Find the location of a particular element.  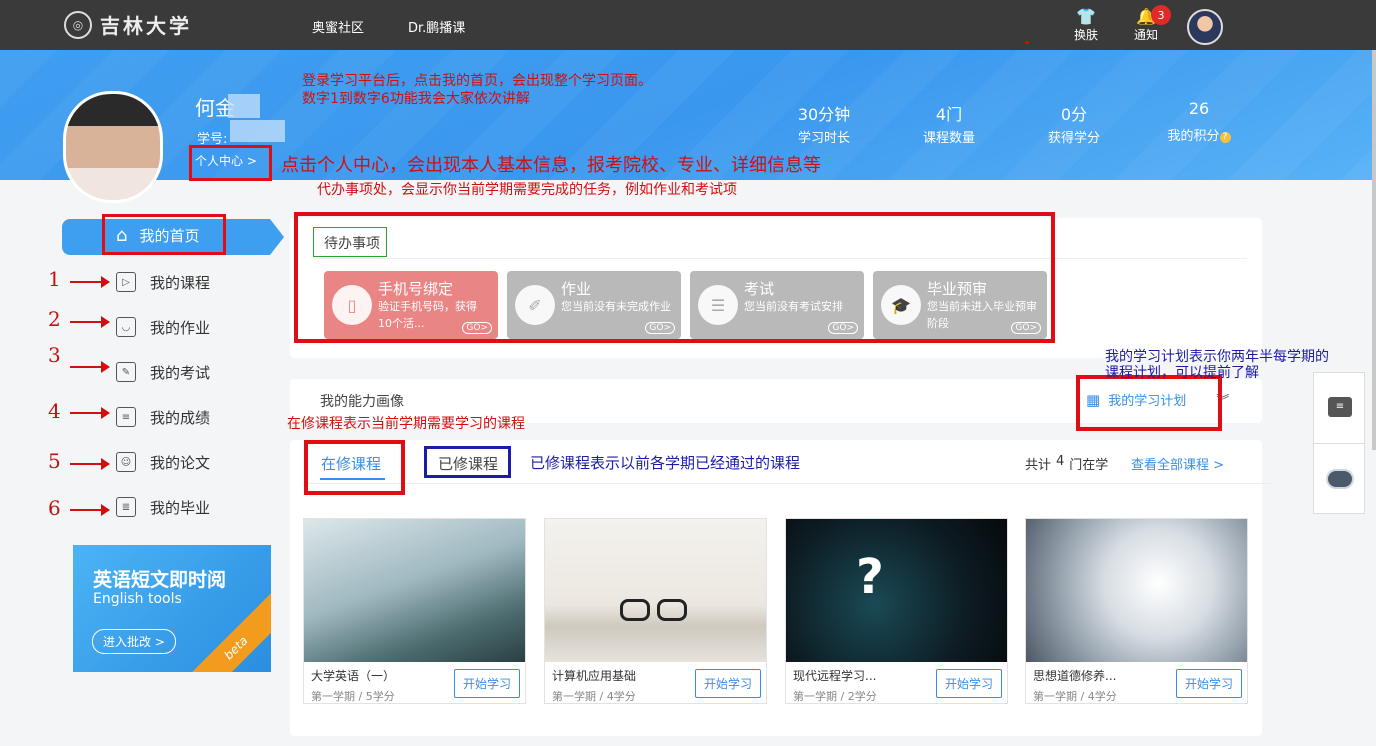

profile-avatar is located at coordinates (113, 147).